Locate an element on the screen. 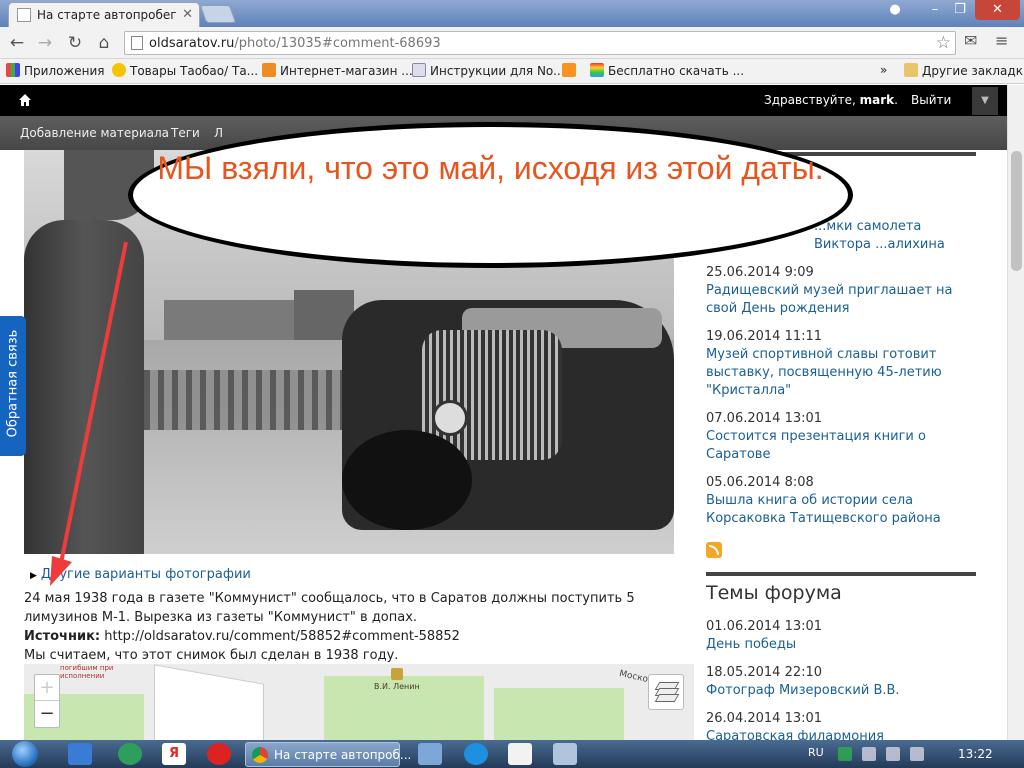  username: mark is located at coordinates (877, 100).